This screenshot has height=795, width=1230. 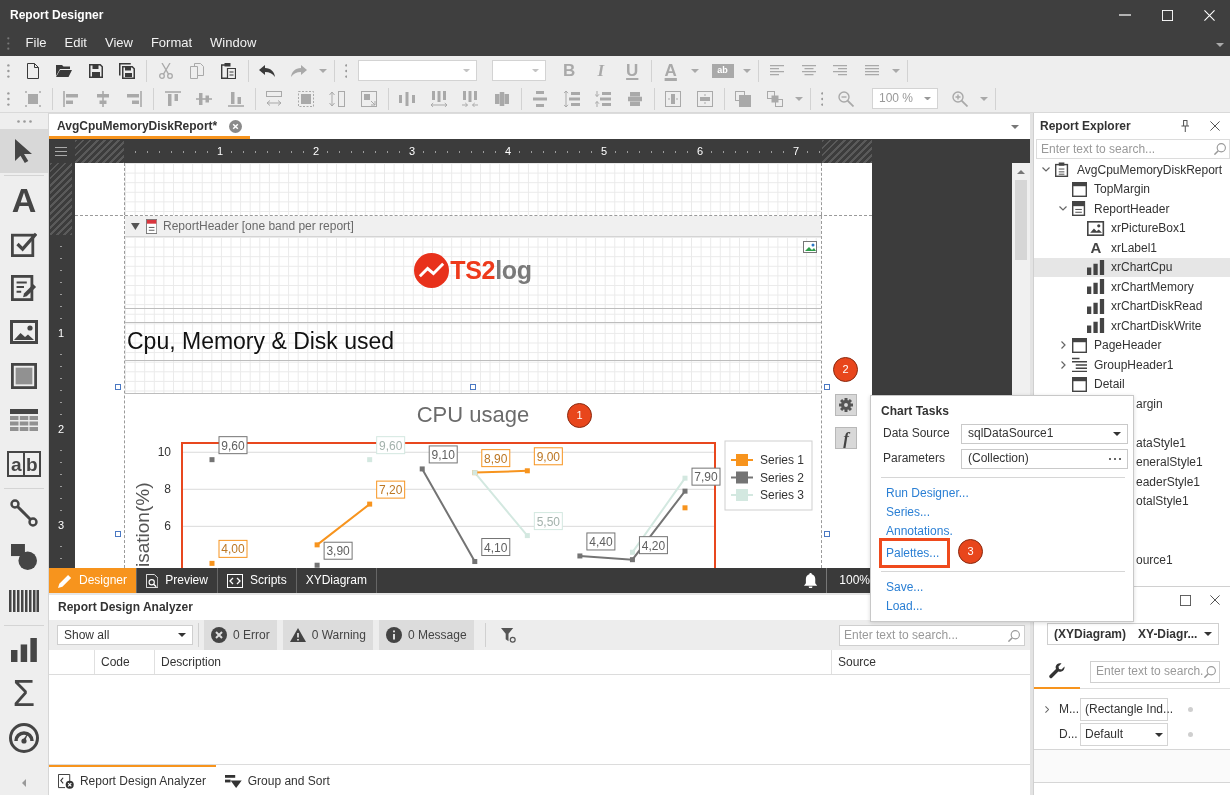 I want to click on pointer-tool, so click(x=24, y=151).